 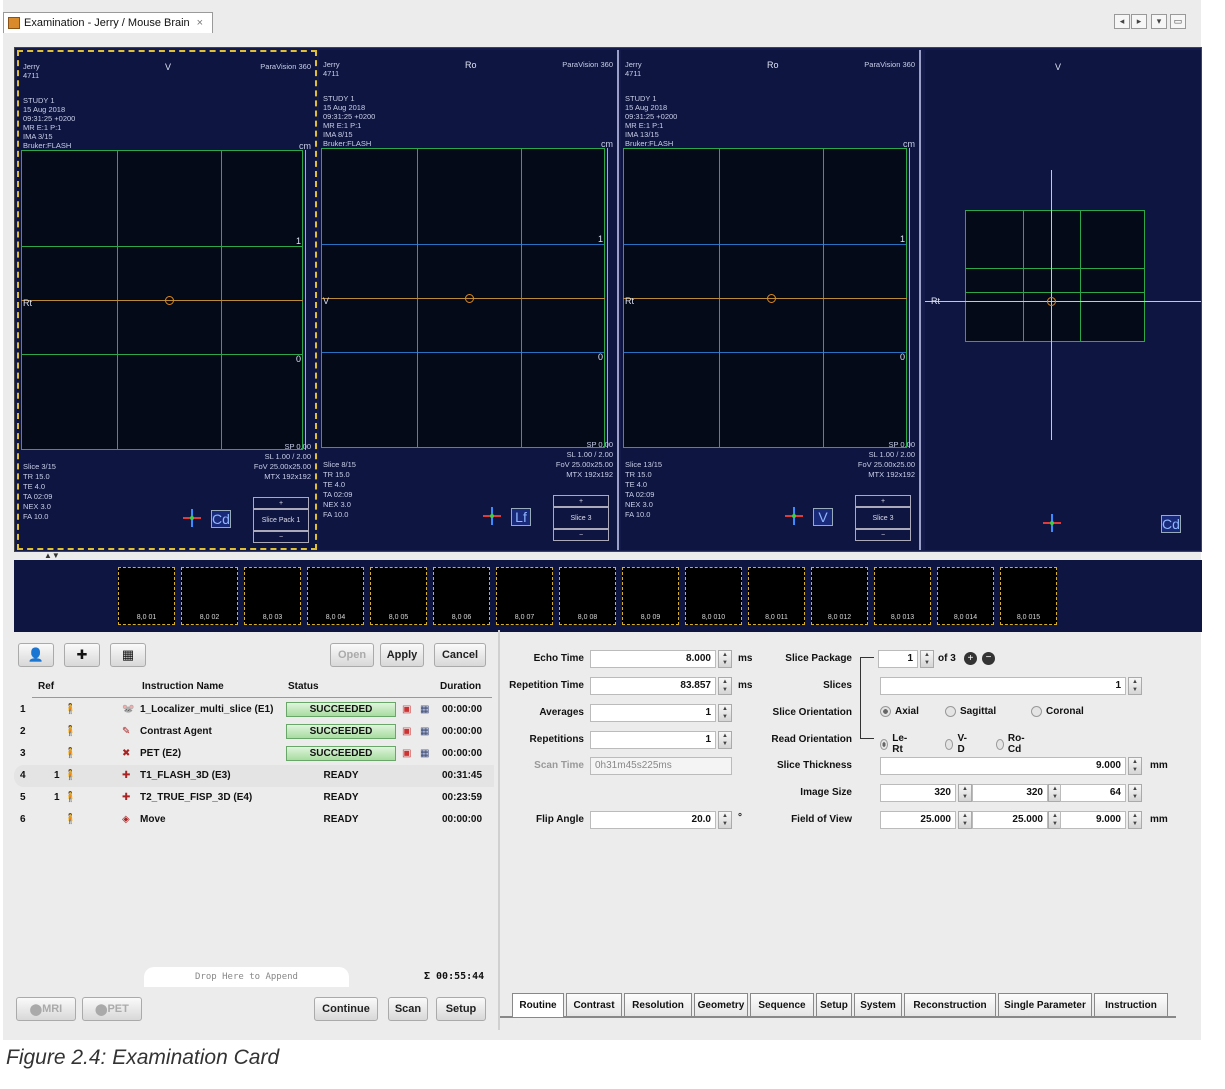 What do you see at coordinates (721, 1005) in the screenshot?
I see `tab-geometry: Geometry` at bounding box center [721, 1005].